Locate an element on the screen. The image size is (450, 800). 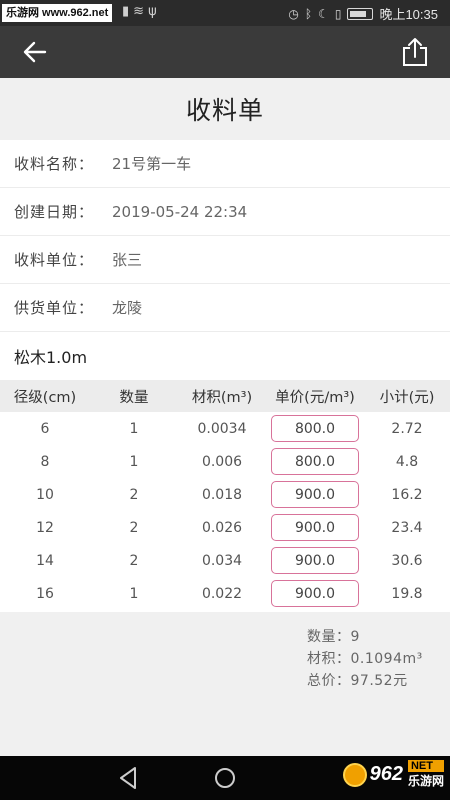
summary-lines: 数量：9 材积：0.1094m³ 总价：97.52元 is located at coordinates (365, 659).